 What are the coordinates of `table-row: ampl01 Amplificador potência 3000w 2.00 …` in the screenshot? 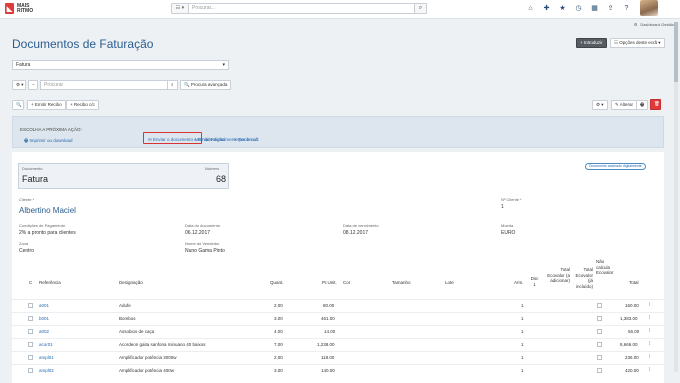 It's located at (338, 357).